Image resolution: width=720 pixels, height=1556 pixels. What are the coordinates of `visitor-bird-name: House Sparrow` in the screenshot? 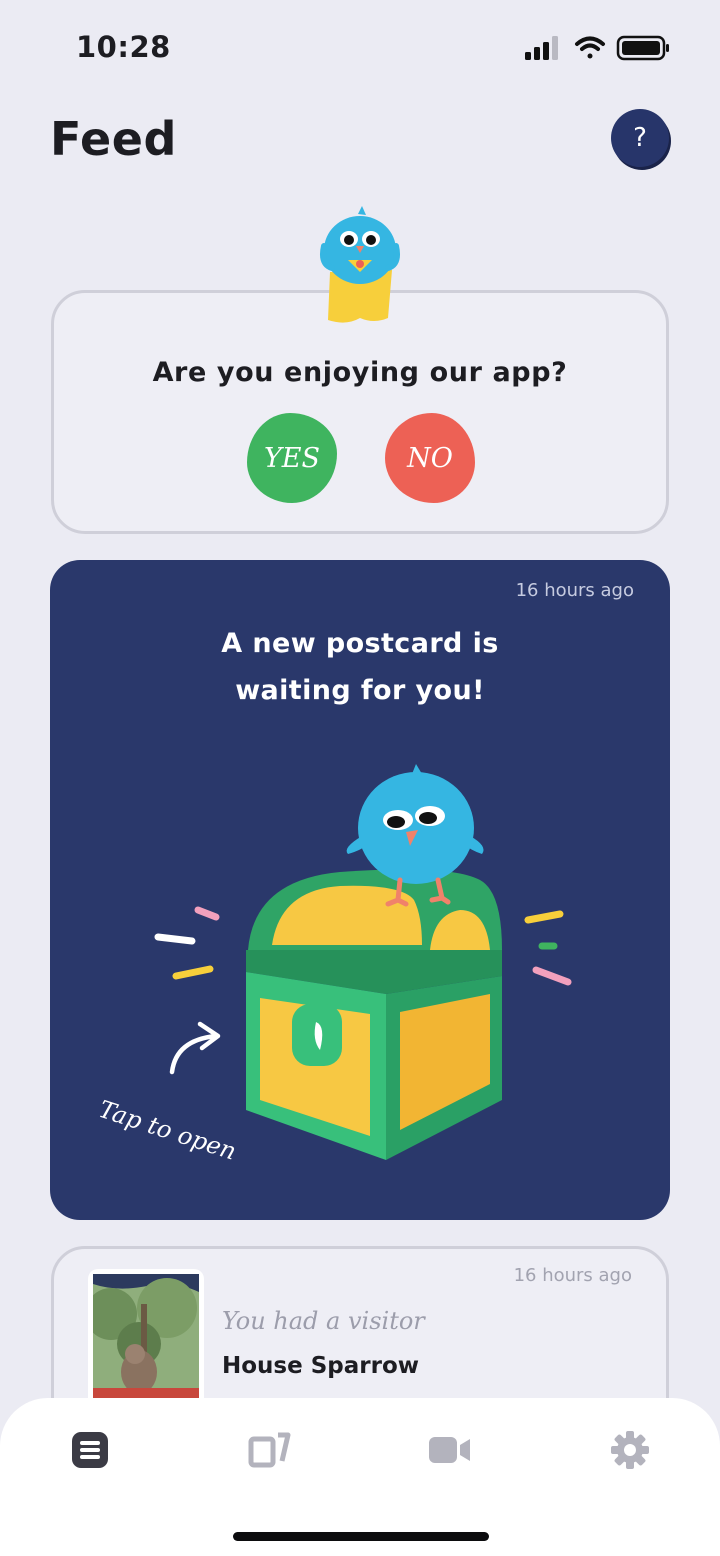 It's located at (321, 1366).